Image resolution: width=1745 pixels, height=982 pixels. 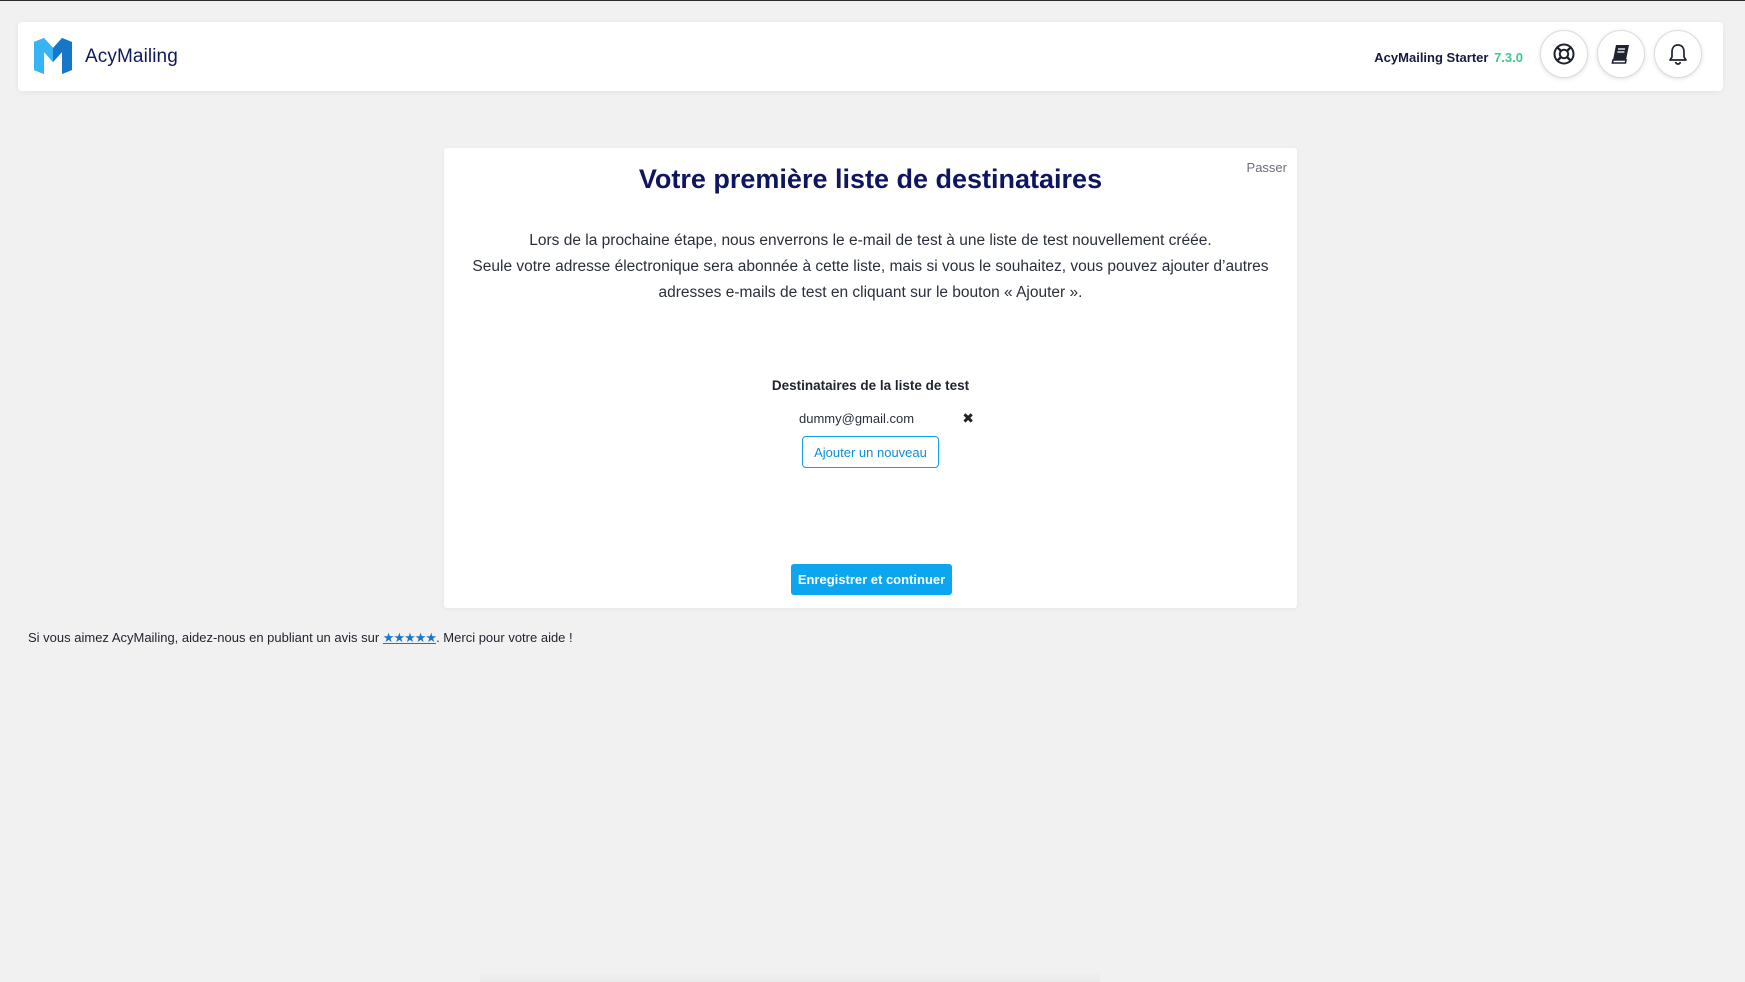 I want to click on documentation-button, so click(x=1621, y=54).